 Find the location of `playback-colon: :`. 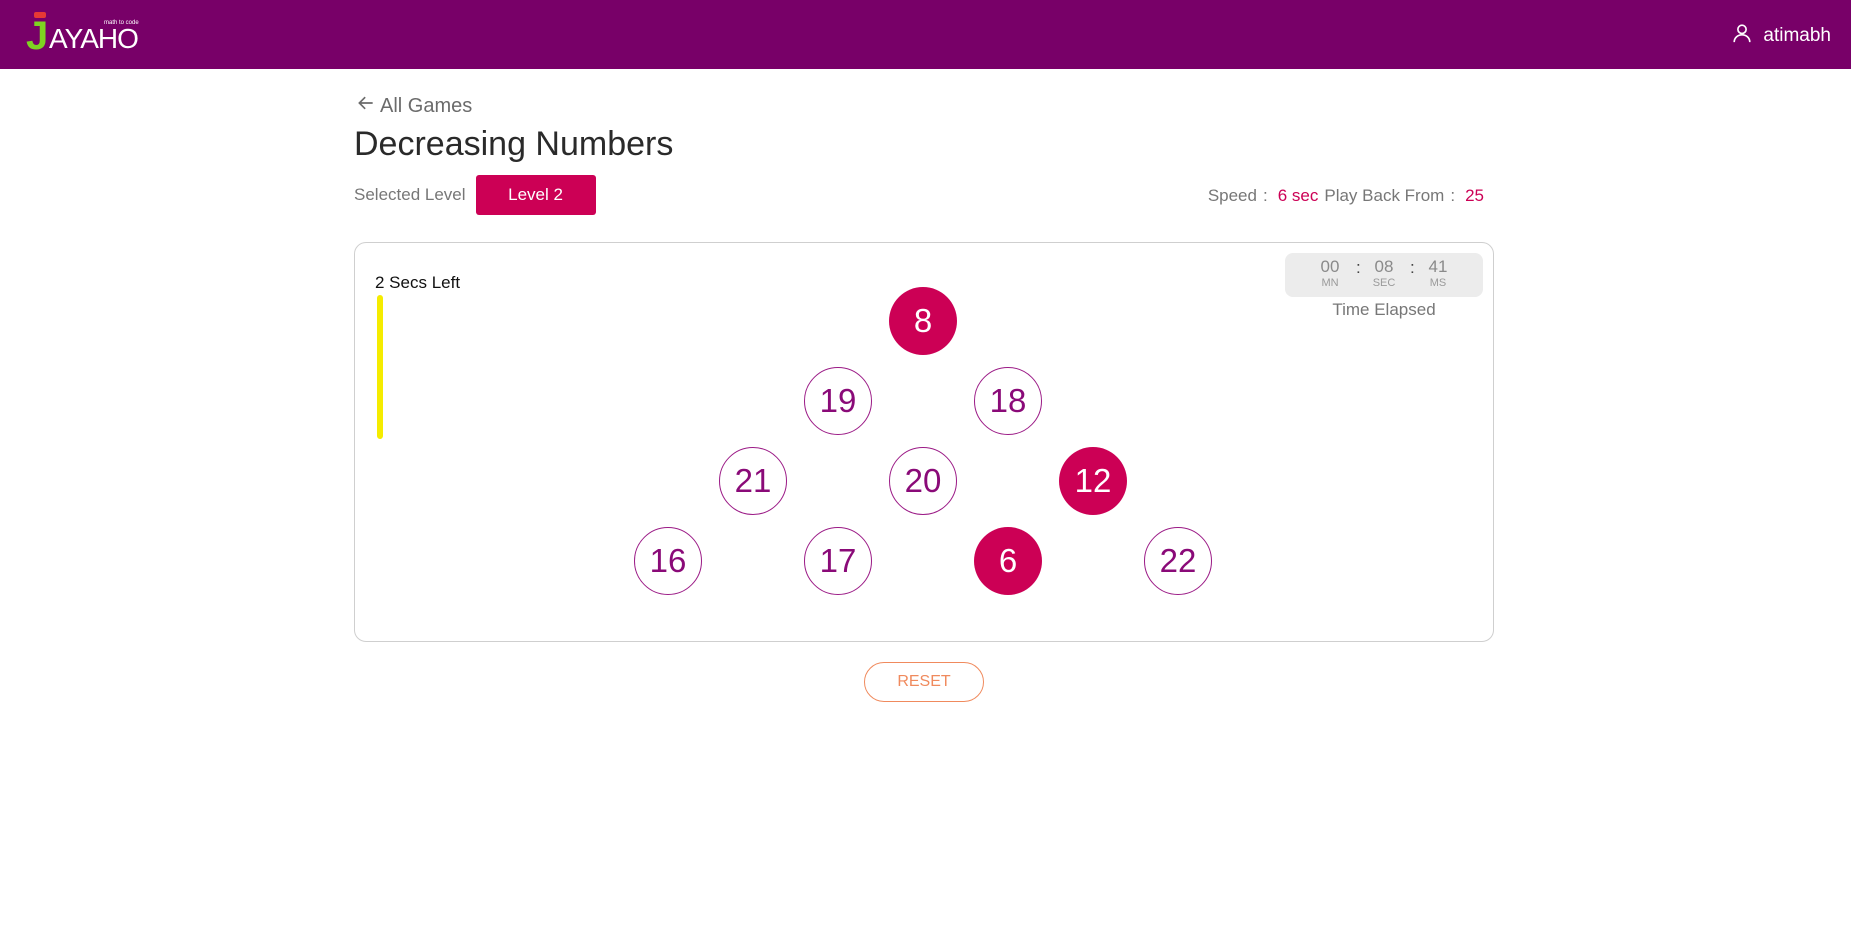

playback-colon: : is located at coordinates (1453, 195).